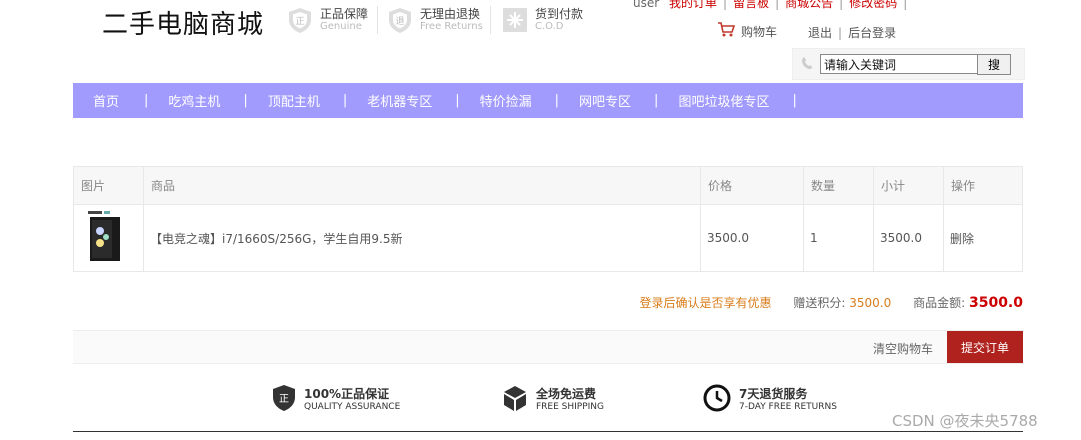 The width and height of the screenshot is (1081, 440). I want to click on feature-shipping: 全场免运费 FREE SHIPPING, so click(553, 399).